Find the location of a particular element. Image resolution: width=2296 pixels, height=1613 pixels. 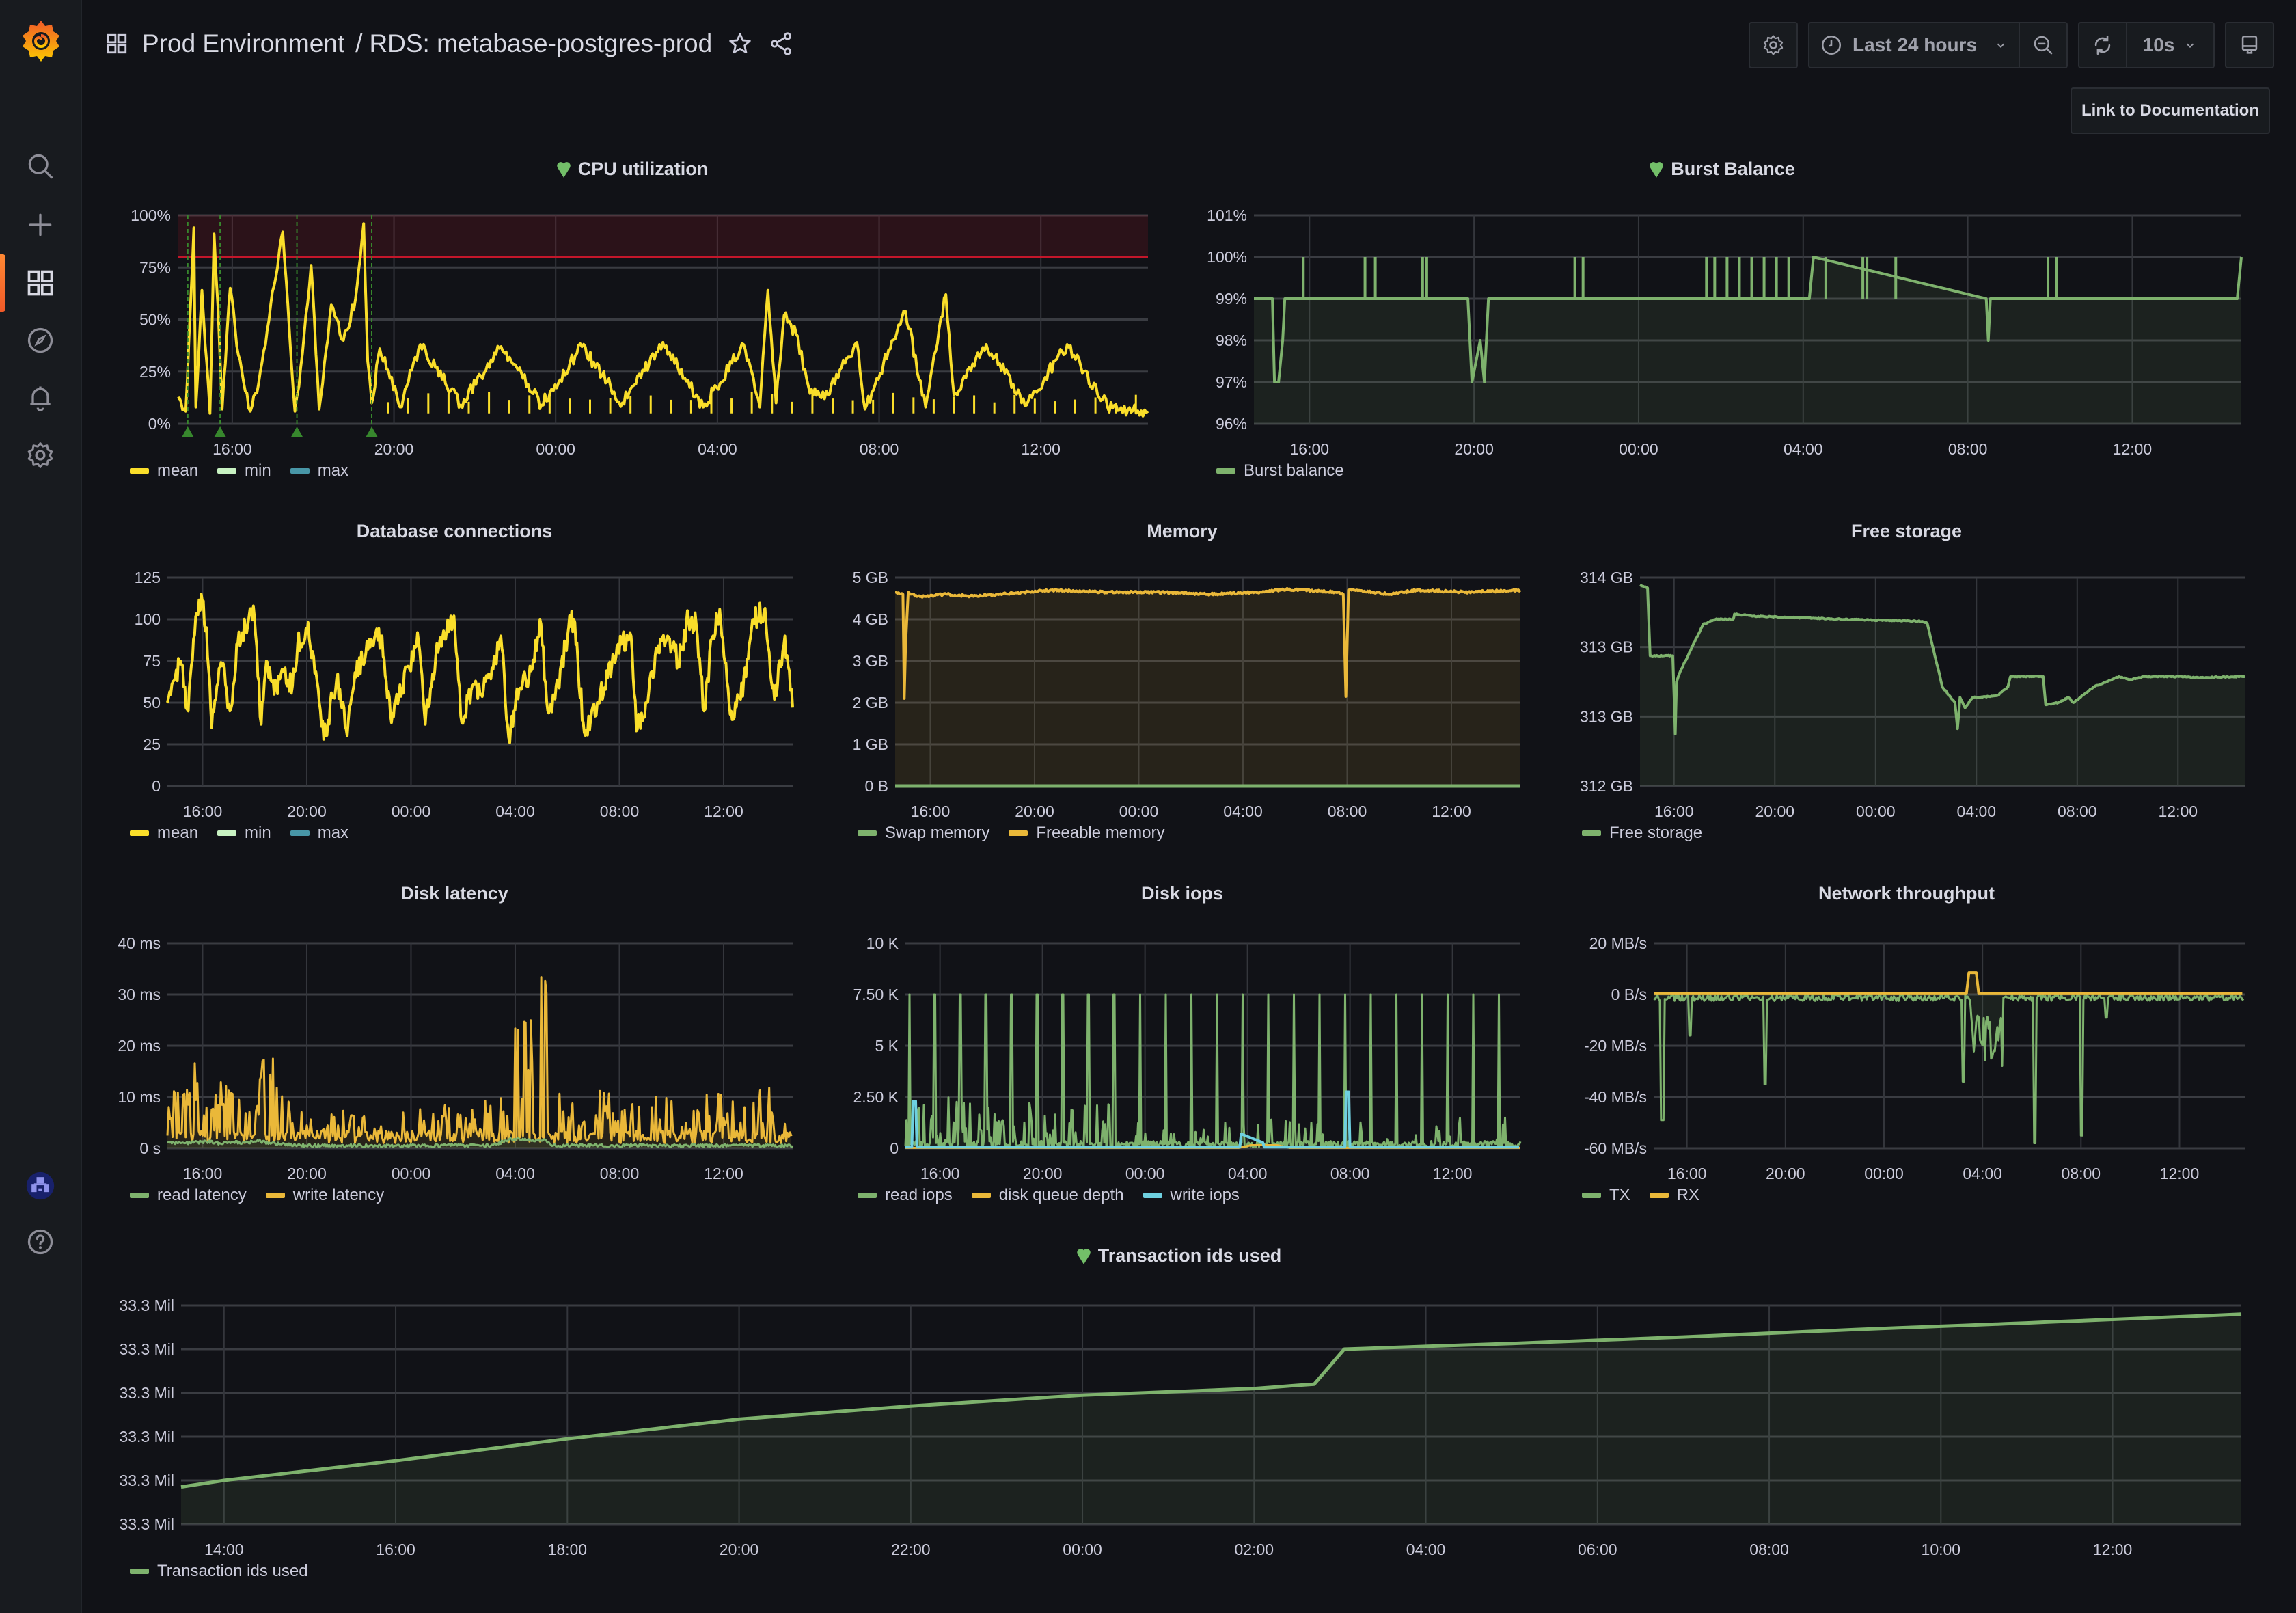

zoom-out-button is located at coordinates (2042, 45).